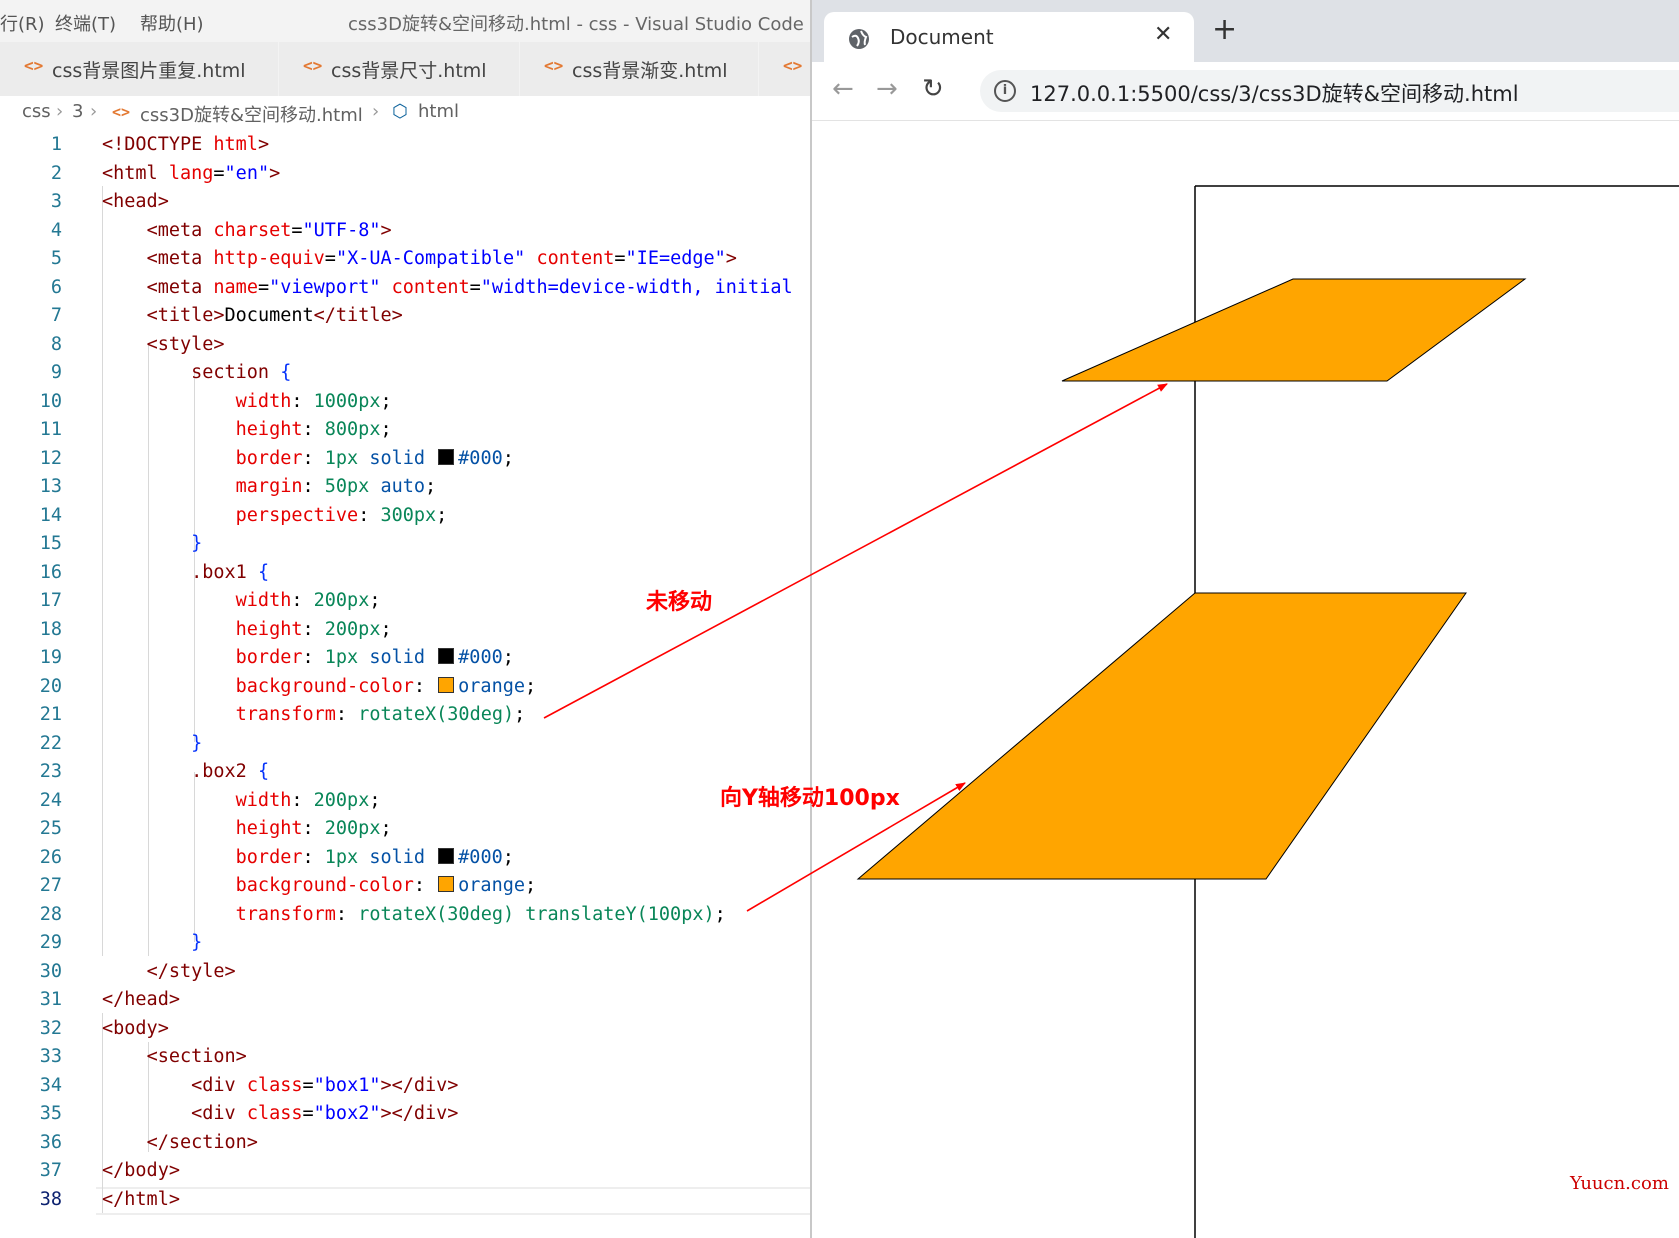 Image resolution: width=1679 pixels, height=1238 pixels. I want to click on box2-translated, so click(1161, 736).